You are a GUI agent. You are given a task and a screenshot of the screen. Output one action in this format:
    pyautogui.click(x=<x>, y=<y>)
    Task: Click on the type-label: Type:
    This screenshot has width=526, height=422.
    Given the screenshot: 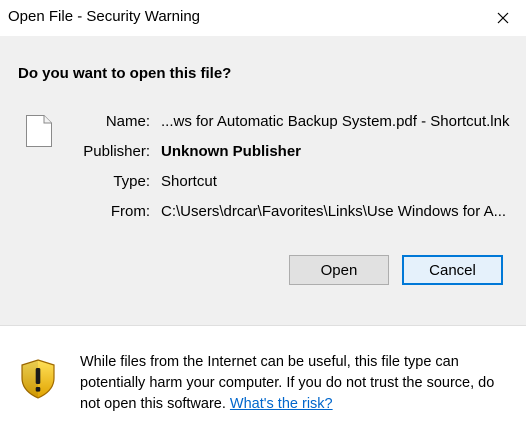 What is the action you would take?
    pyautogui.click(x=131, y=181)
    